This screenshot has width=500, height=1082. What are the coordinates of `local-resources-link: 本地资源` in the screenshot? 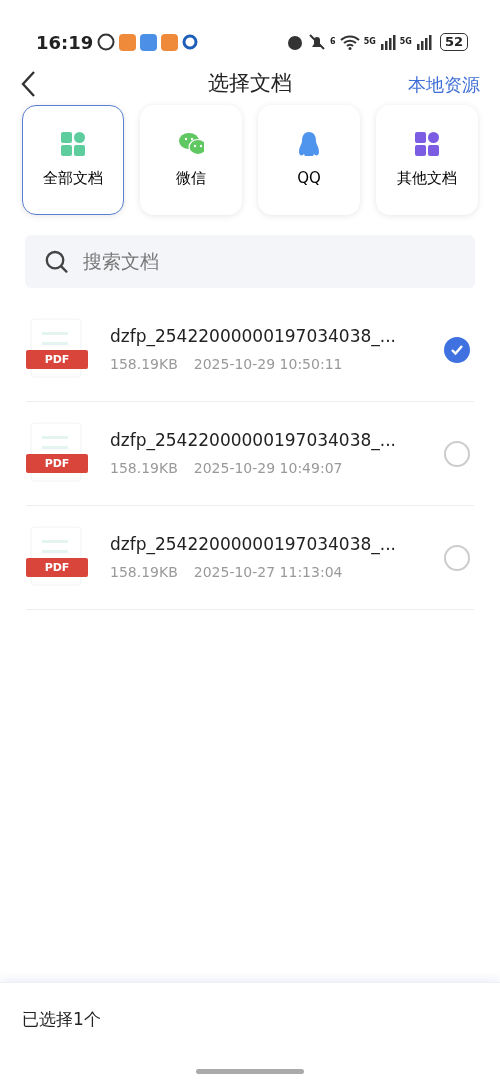 It's located at (444, 84).